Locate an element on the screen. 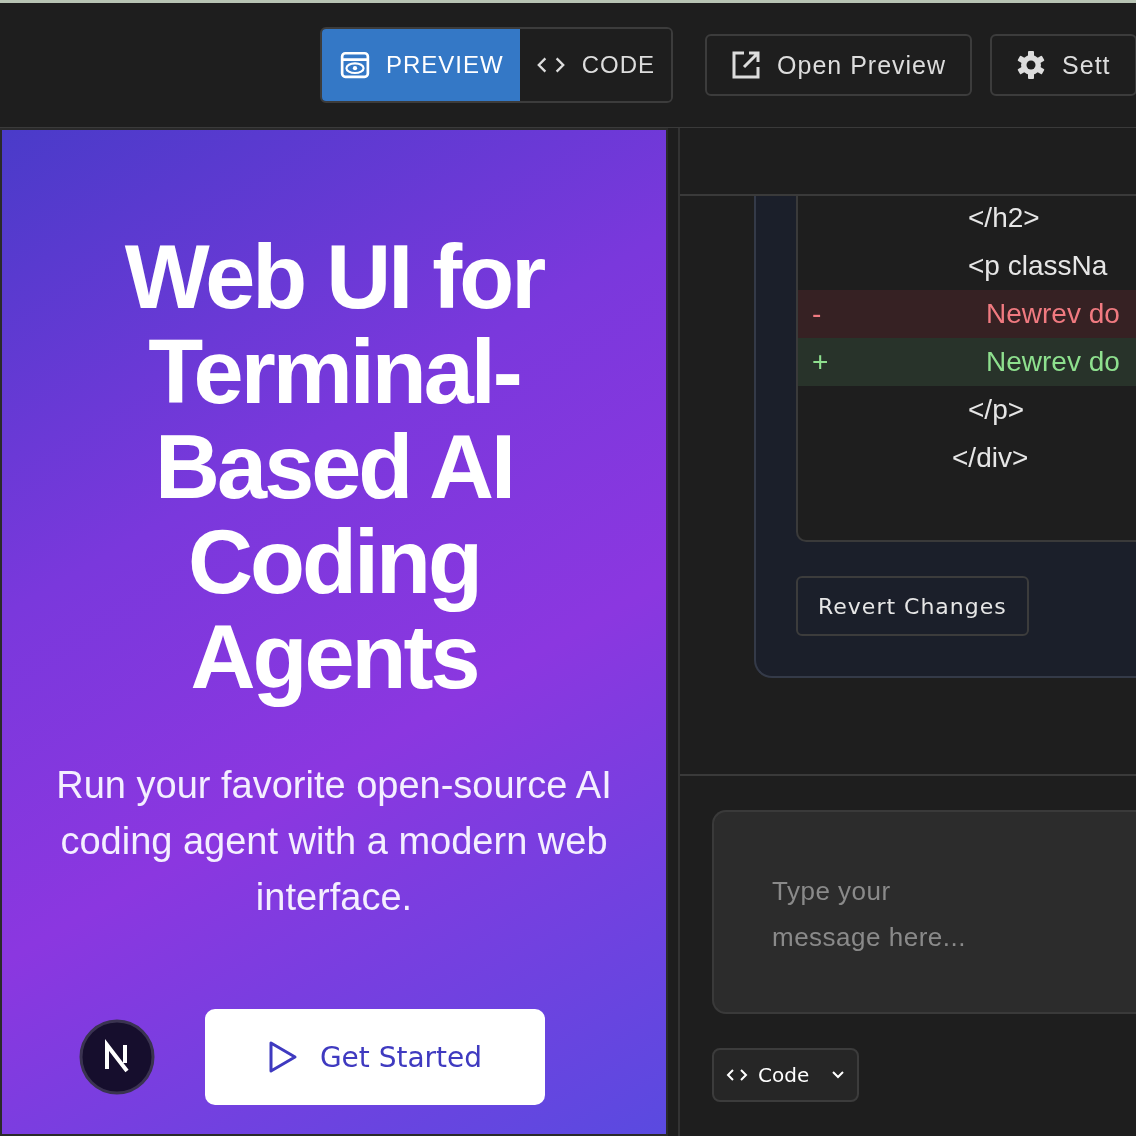 The width and height of the screenshot is (1136, 1136). settings-button: Sett is located at coordinates (1063, 65).